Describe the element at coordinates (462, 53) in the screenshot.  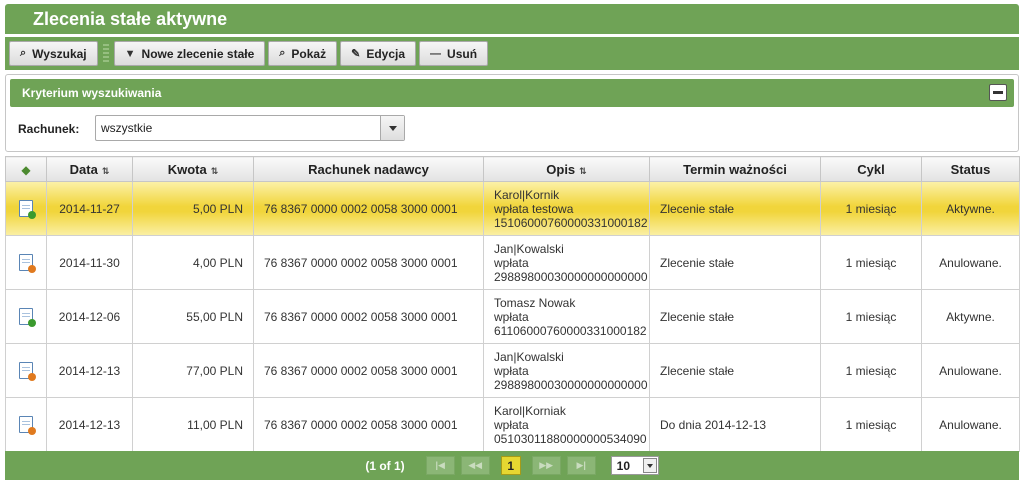
I see `delete-button-label: Usuń` at that location.